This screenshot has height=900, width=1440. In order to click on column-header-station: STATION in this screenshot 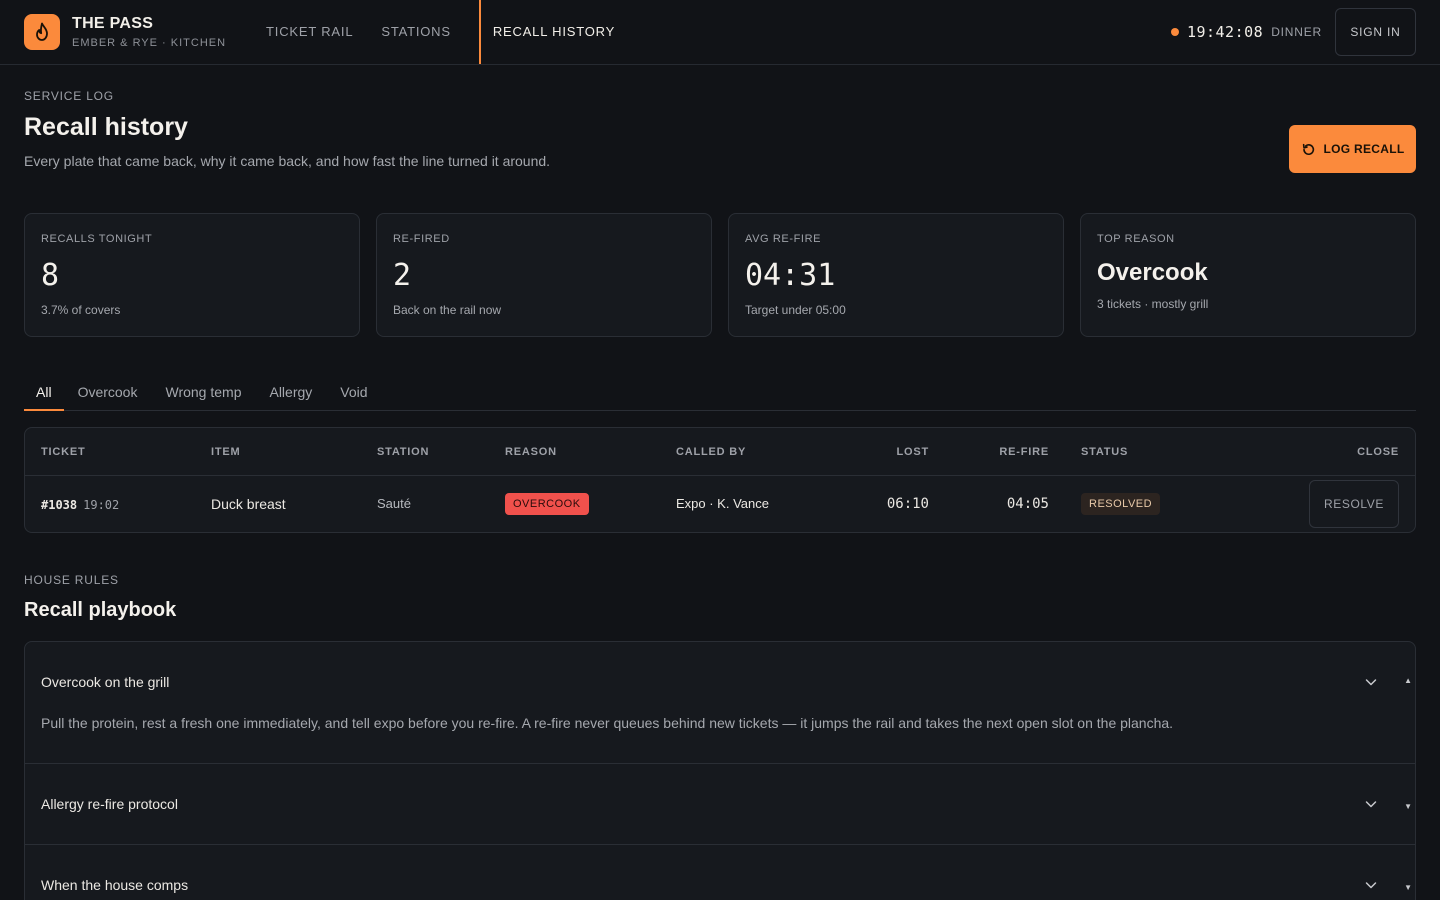, I will do `click(403, 452)`.